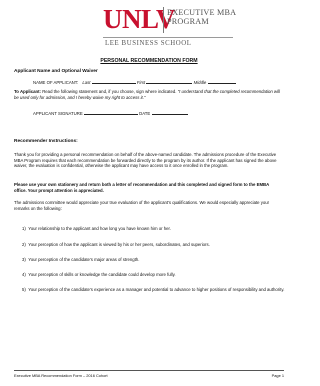  I want to click on logo-wordmark: UNLV, so click(139, 19).